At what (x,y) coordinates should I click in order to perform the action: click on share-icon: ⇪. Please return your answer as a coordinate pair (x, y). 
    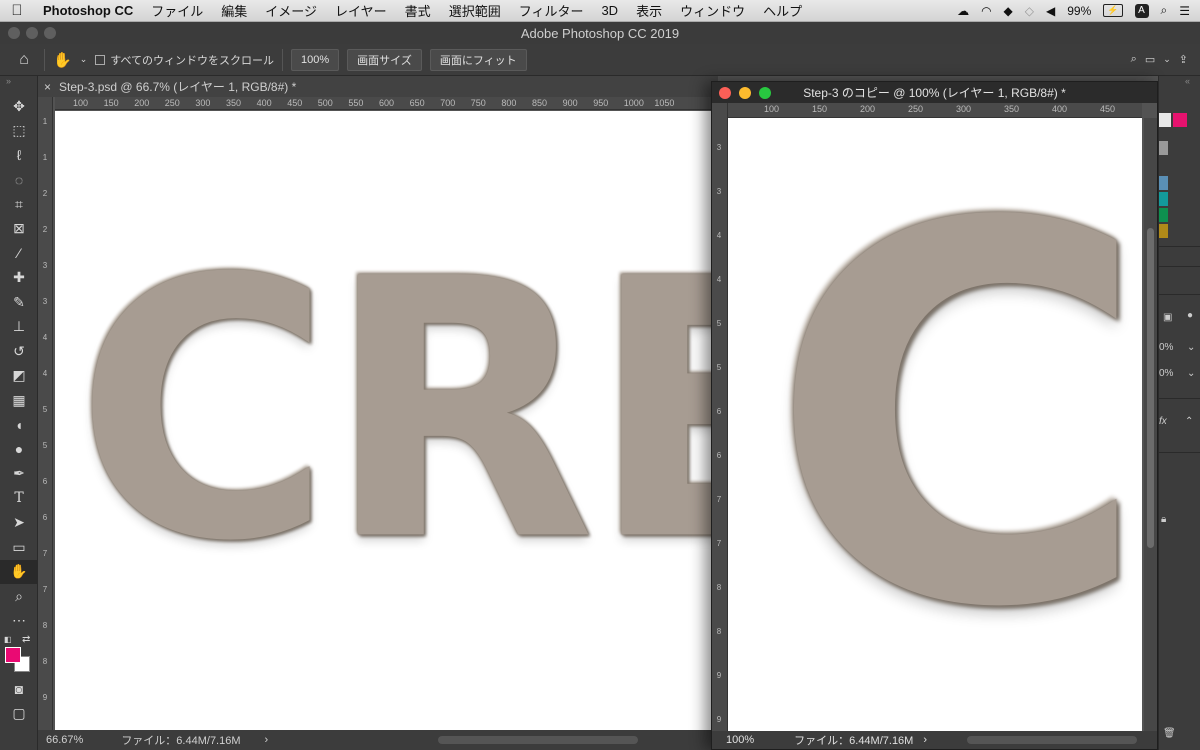
    Looking at the image, I should click on (1189, 59).